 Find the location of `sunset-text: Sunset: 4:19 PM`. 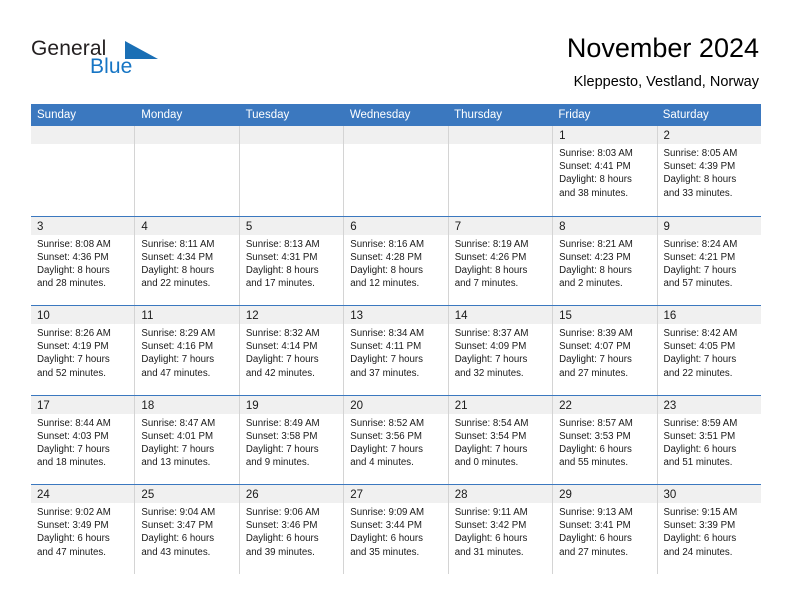

sunset-text: Sunset: 4:19 PM is located at coordinates (73, 347).